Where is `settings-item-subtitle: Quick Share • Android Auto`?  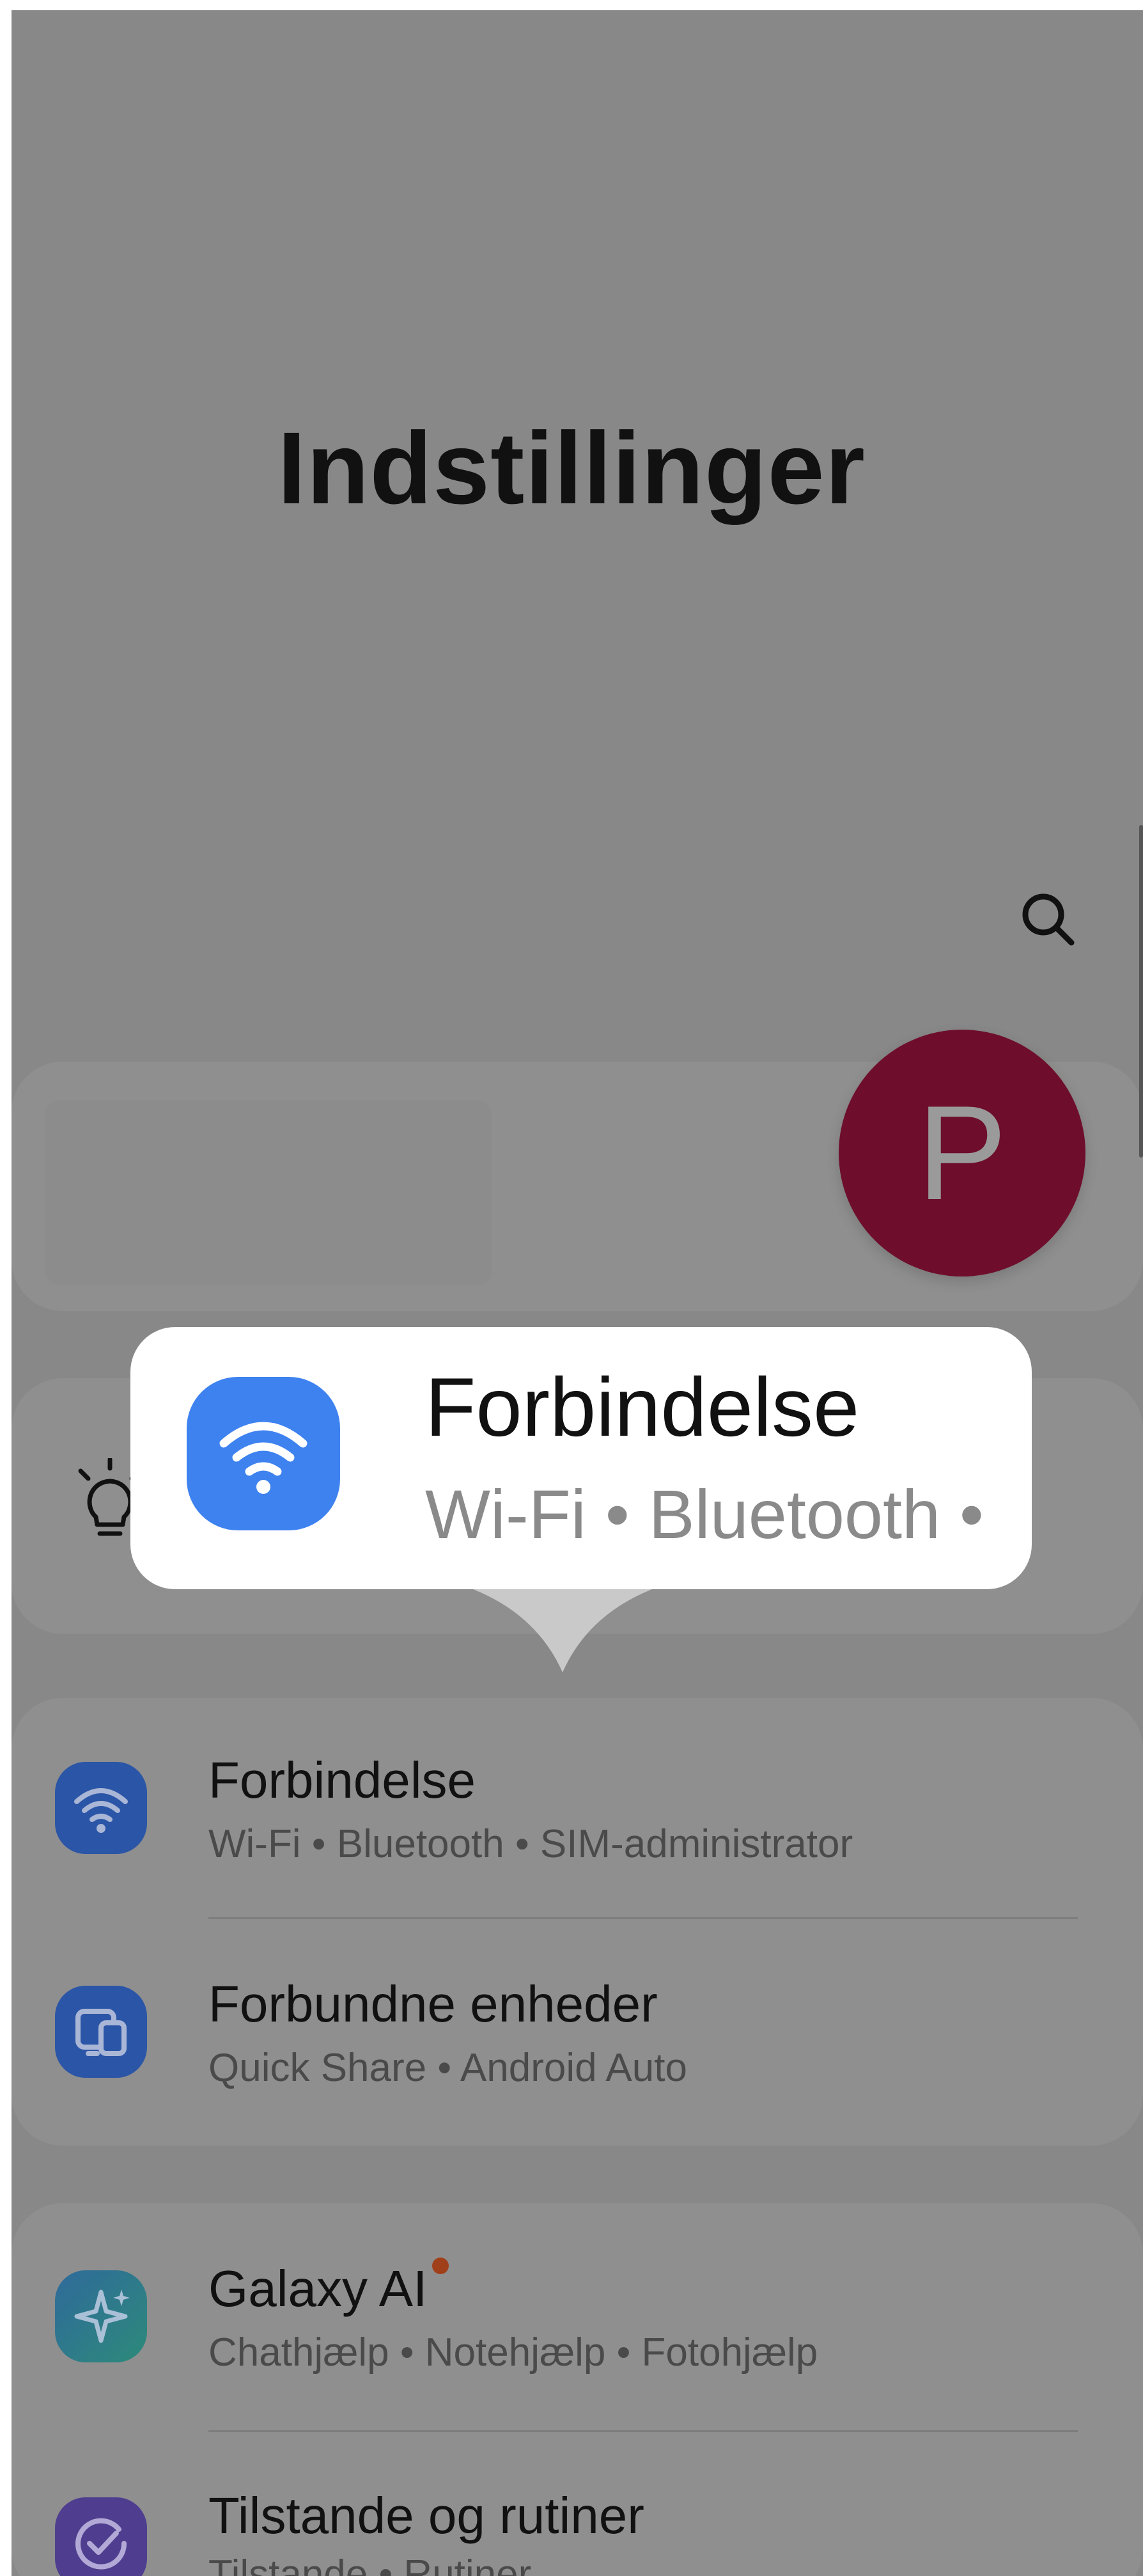 settings-item-subtitle: Quick Share • Android Auto is located at coordinates (447, 2068).